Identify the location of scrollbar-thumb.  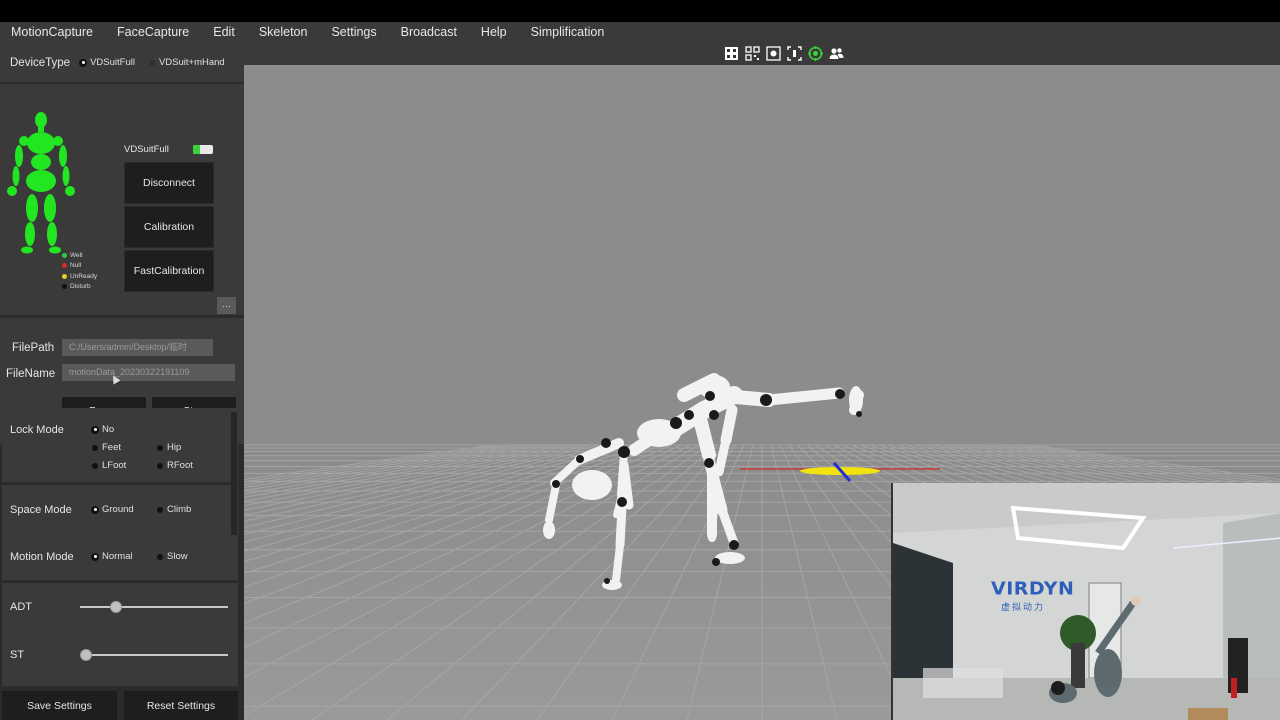
(234, 473).